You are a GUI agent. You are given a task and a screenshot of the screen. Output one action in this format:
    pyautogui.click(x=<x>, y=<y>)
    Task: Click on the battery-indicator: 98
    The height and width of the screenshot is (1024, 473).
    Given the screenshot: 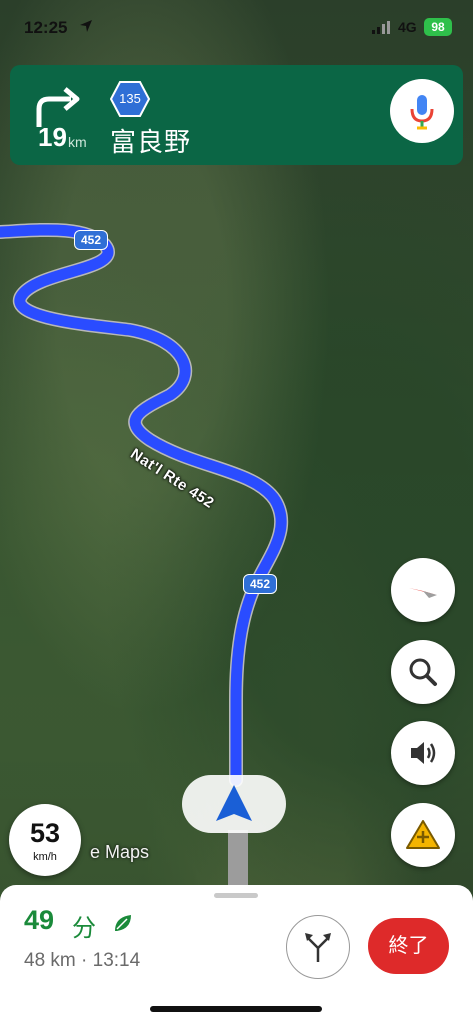 What is the action you would take?
    pyautogui.click(x=438, y=27)
    